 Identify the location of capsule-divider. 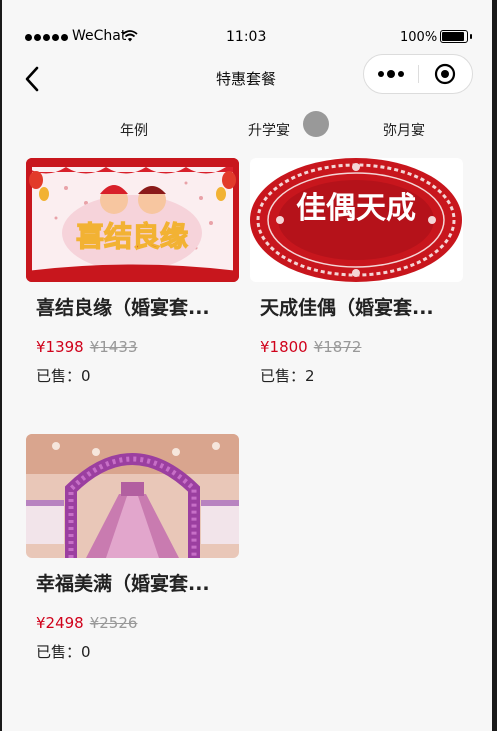
(418, 74).